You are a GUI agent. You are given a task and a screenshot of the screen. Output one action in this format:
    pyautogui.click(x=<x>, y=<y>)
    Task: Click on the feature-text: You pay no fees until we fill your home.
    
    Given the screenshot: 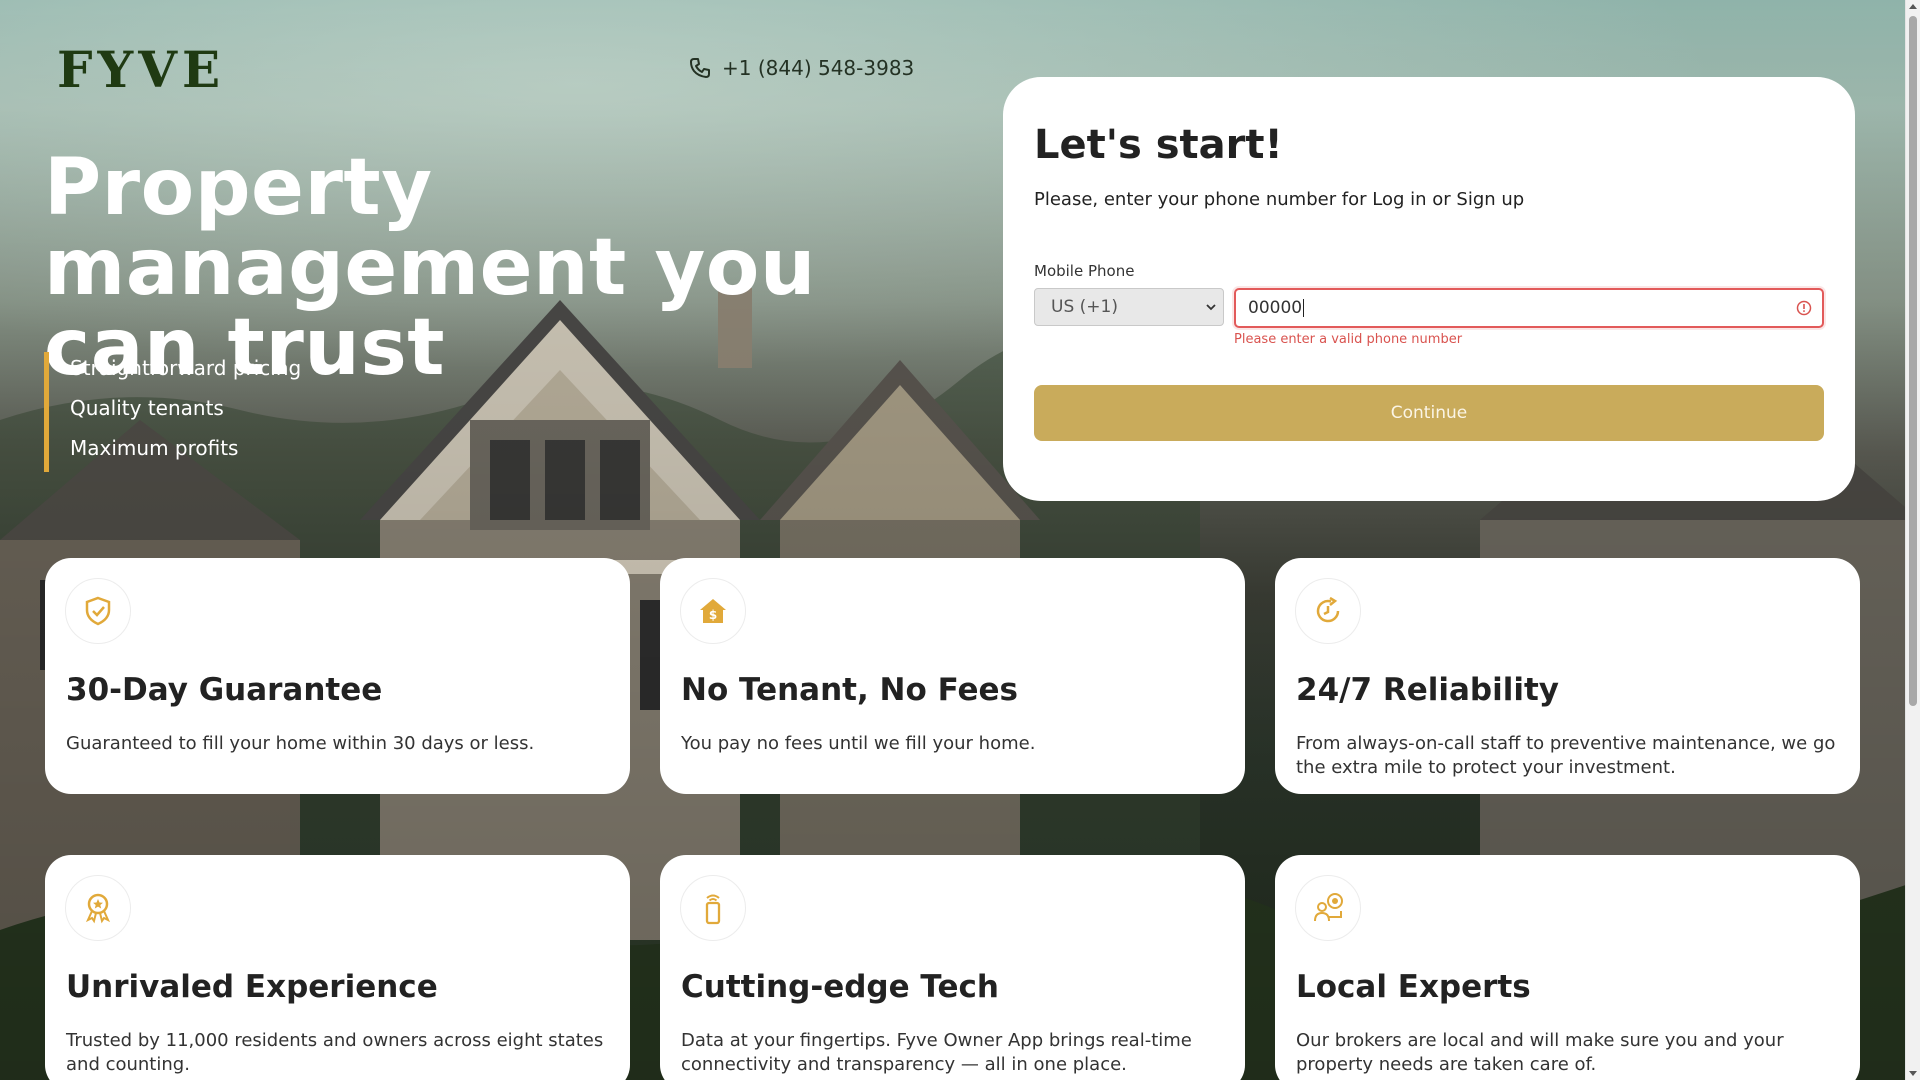 What is the action you would take?
    pyautogui.click(x=858, y=743)
    